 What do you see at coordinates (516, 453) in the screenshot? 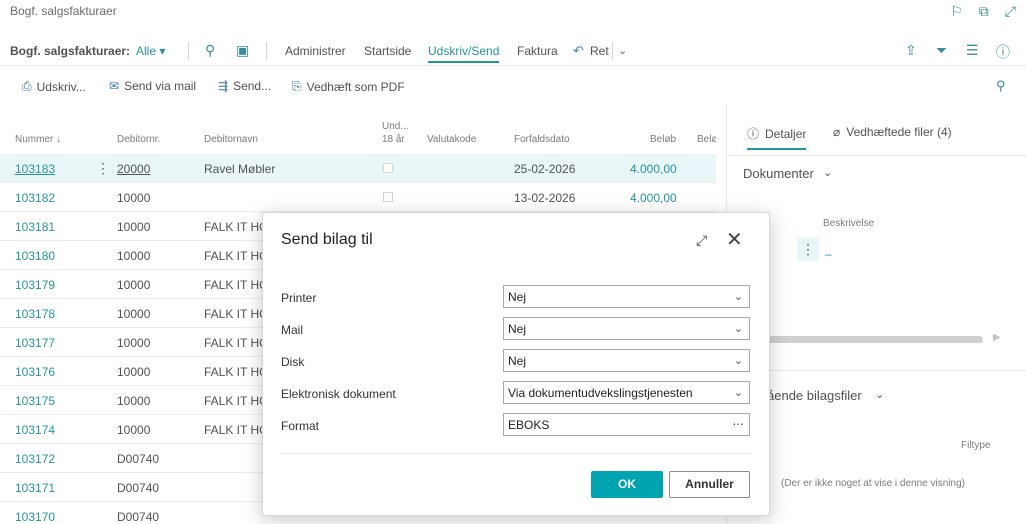
I see `divider` at bounding box center [516, 453].